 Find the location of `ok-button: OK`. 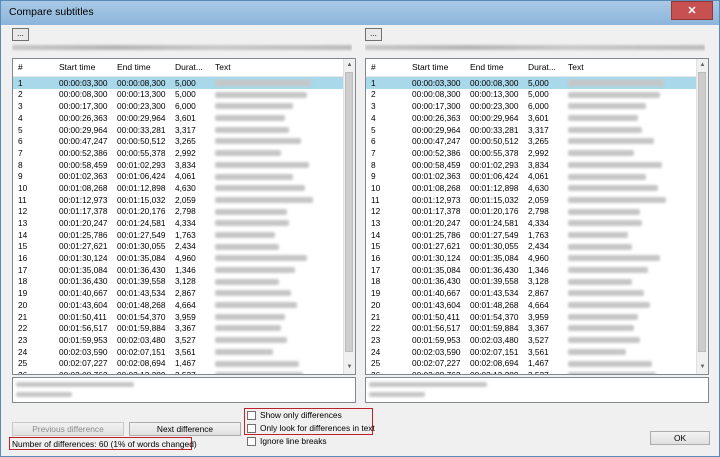

ok-button: OK is located at coordinates (680, 438).